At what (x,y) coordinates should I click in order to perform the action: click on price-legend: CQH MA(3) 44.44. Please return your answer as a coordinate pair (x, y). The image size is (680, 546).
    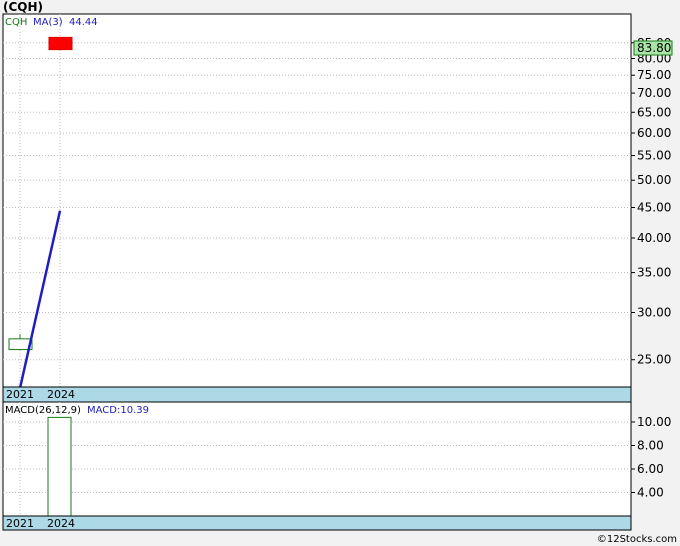
    Looking at the image, I should click on (51, 22).